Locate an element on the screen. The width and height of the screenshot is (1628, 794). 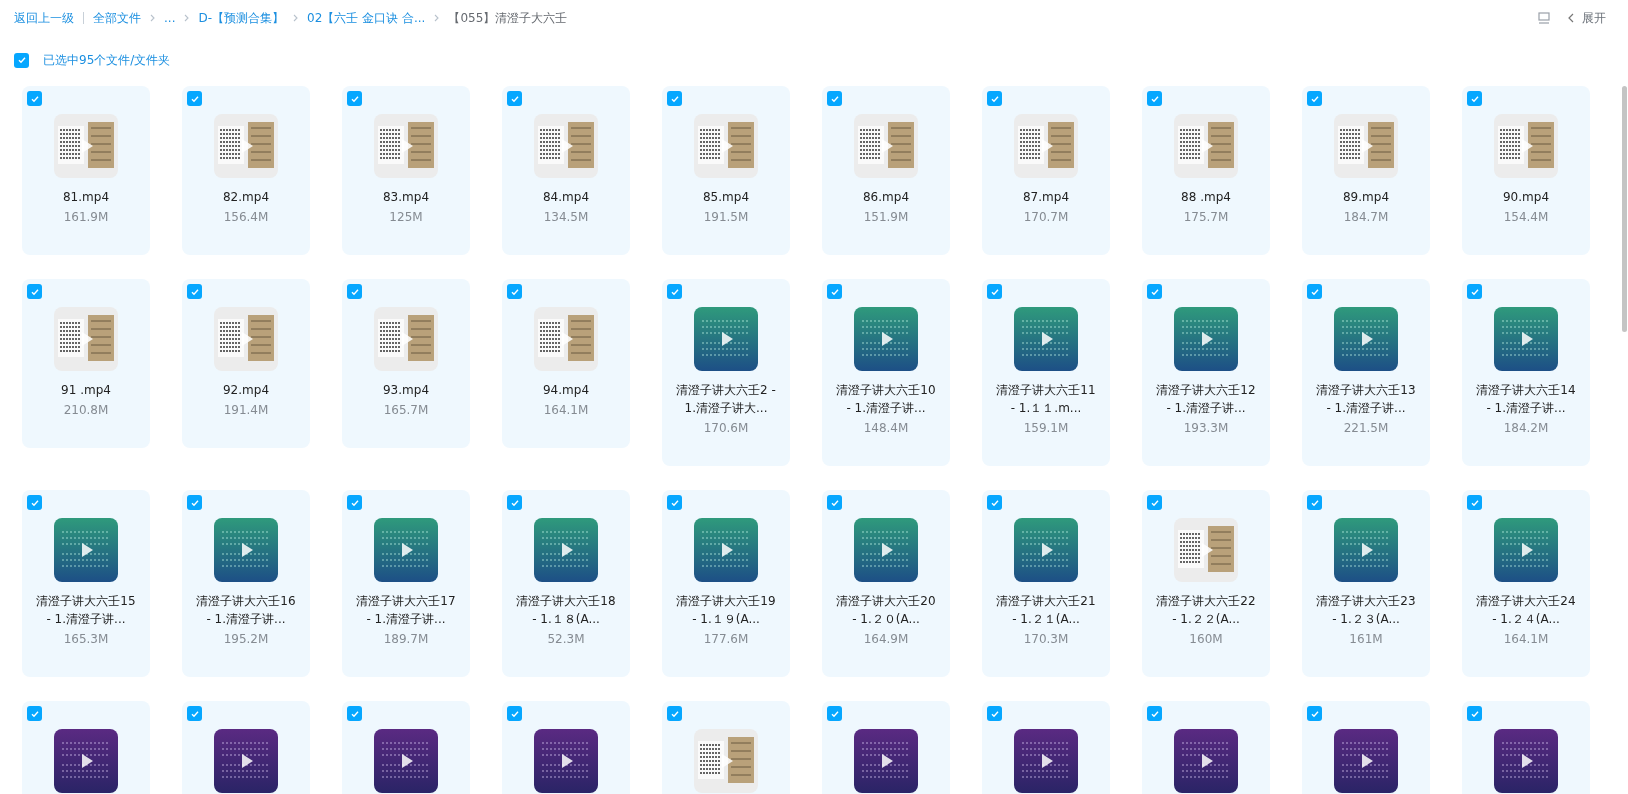
file-card: 清澄子讲大六壬23 - 1.２３(A... 161M is located at coordinates (1366, 583).